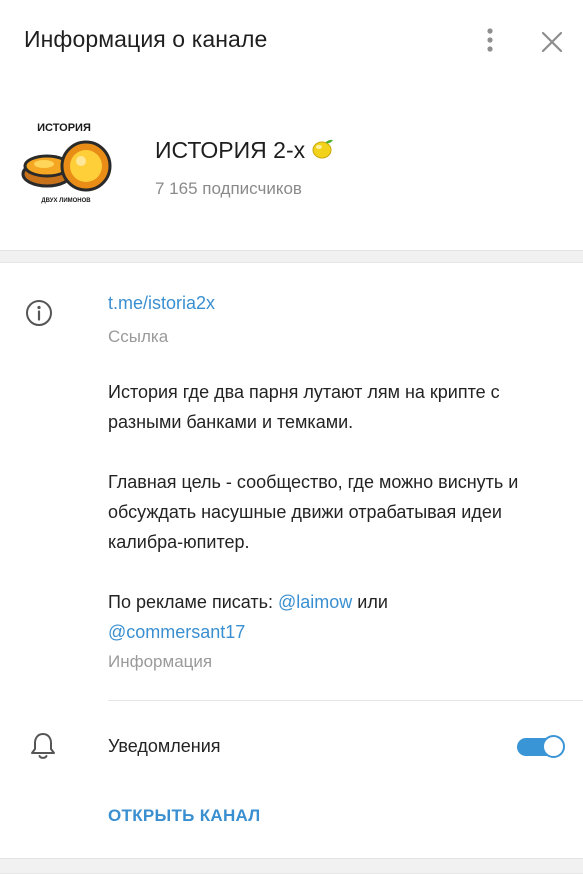 This screenshot has height=874, width=583. Describe the element at coordinates (64, 128) in the screenshot. I see `avatar-logo-text-top: ИСТОРИЯ` at that location.